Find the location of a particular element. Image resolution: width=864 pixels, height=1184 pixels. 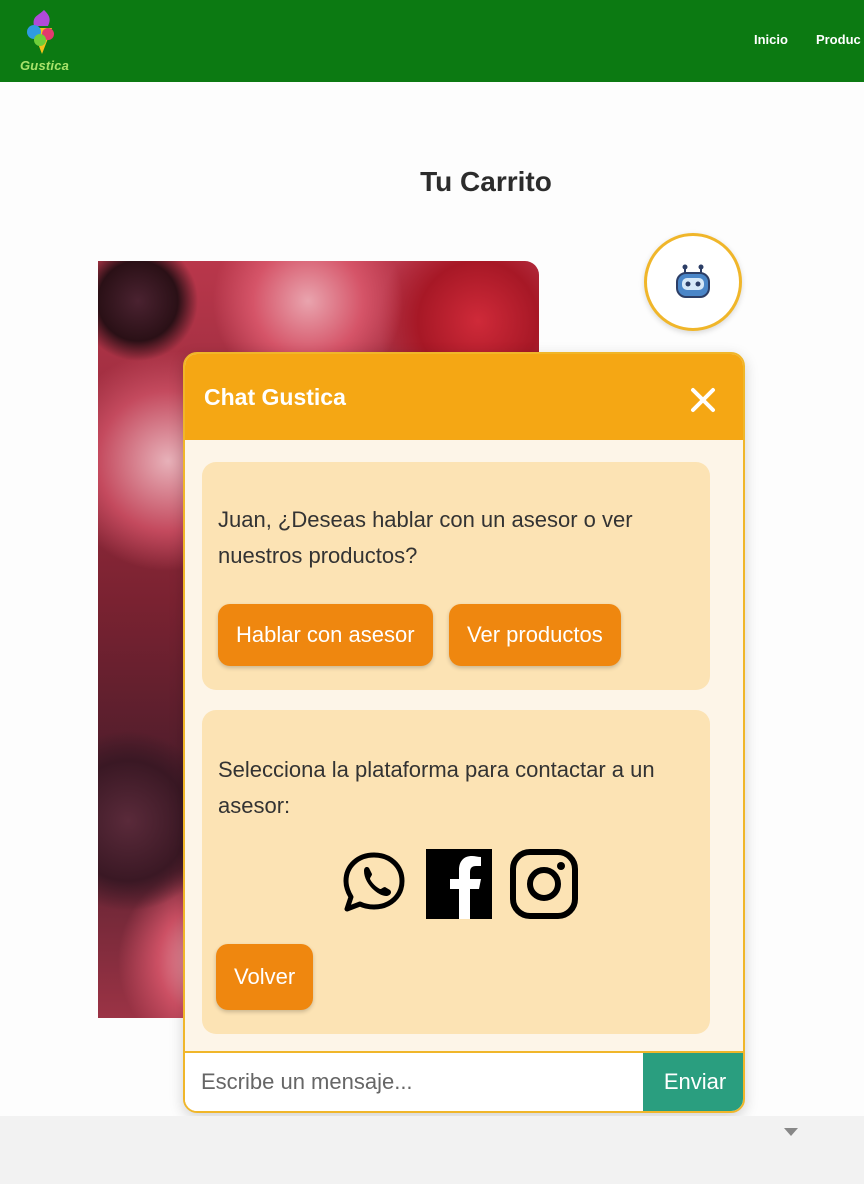

instagram-icon is located at coordinates (544, 884).